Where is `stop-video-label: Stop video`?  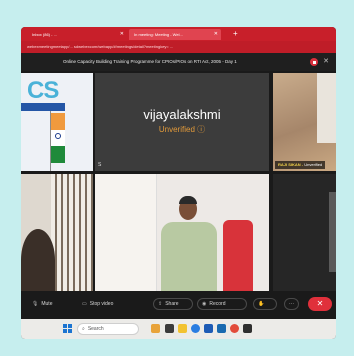 stop-video-label: Stop video is located at coordinates (101, 304).